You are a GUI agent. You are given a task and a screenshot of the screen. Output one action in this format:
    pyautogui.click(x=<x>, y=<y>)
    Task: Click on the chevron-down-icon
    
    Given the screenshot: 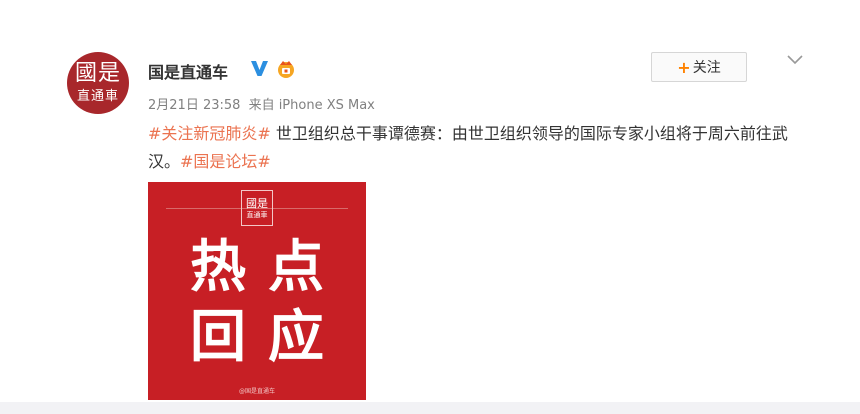 What is the action you would take?
    pyautogui.click(x=795, y=60)
    